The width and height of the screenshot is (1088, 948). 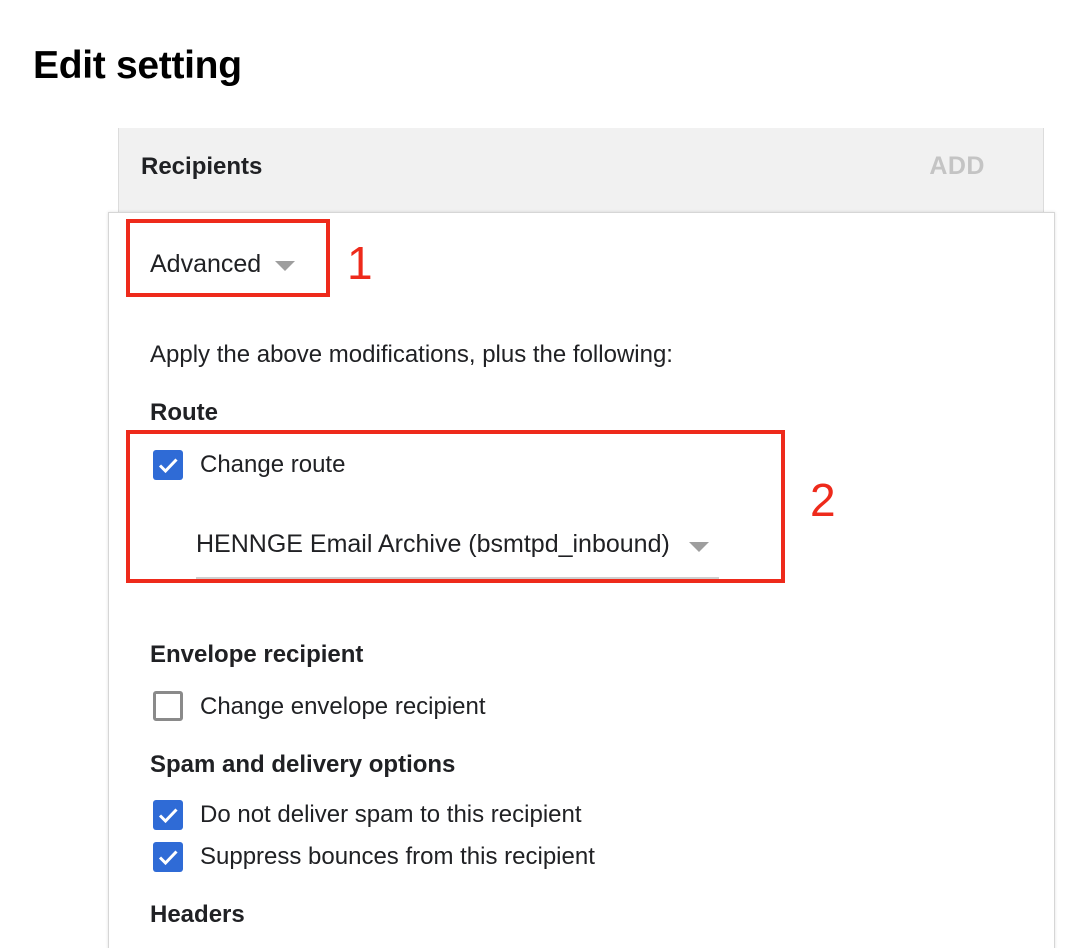 What do you see at coordinates (202, 166) in the screenshot?
I see `recipients-label: Recipients` at bounding box center [202, 166].